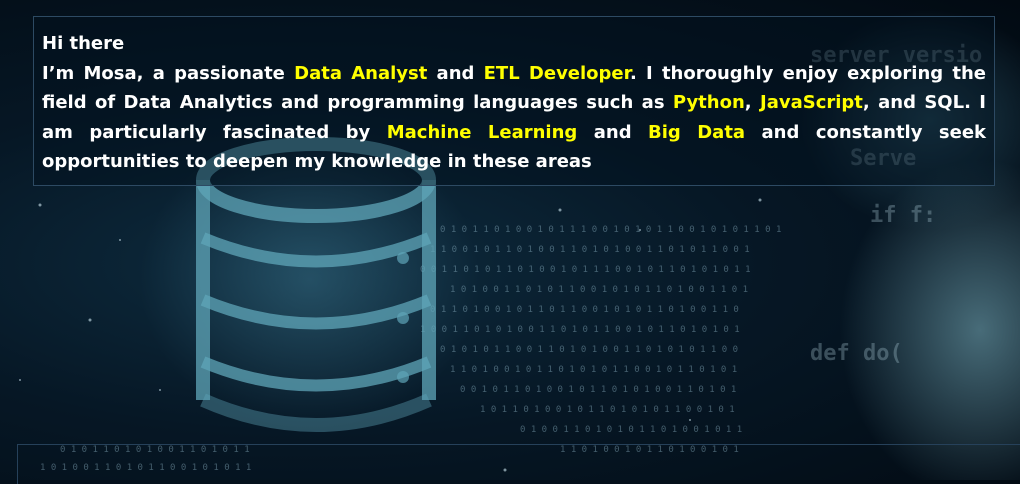 The height and width of the screenshot is (484, 1020). What do you see at coordinates (752, 102) in the screenshot?
I see `bio-text: ,` at bounding box center [752, 102].